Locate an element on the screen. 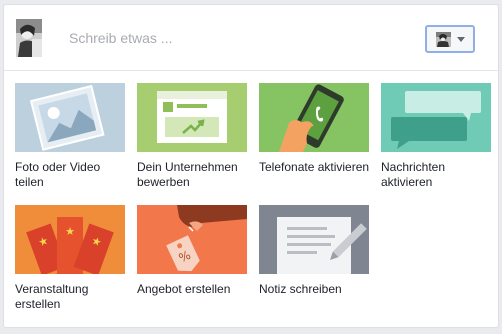  tile-write-note: Notiz schreiben is located at coordinates (315, 251).